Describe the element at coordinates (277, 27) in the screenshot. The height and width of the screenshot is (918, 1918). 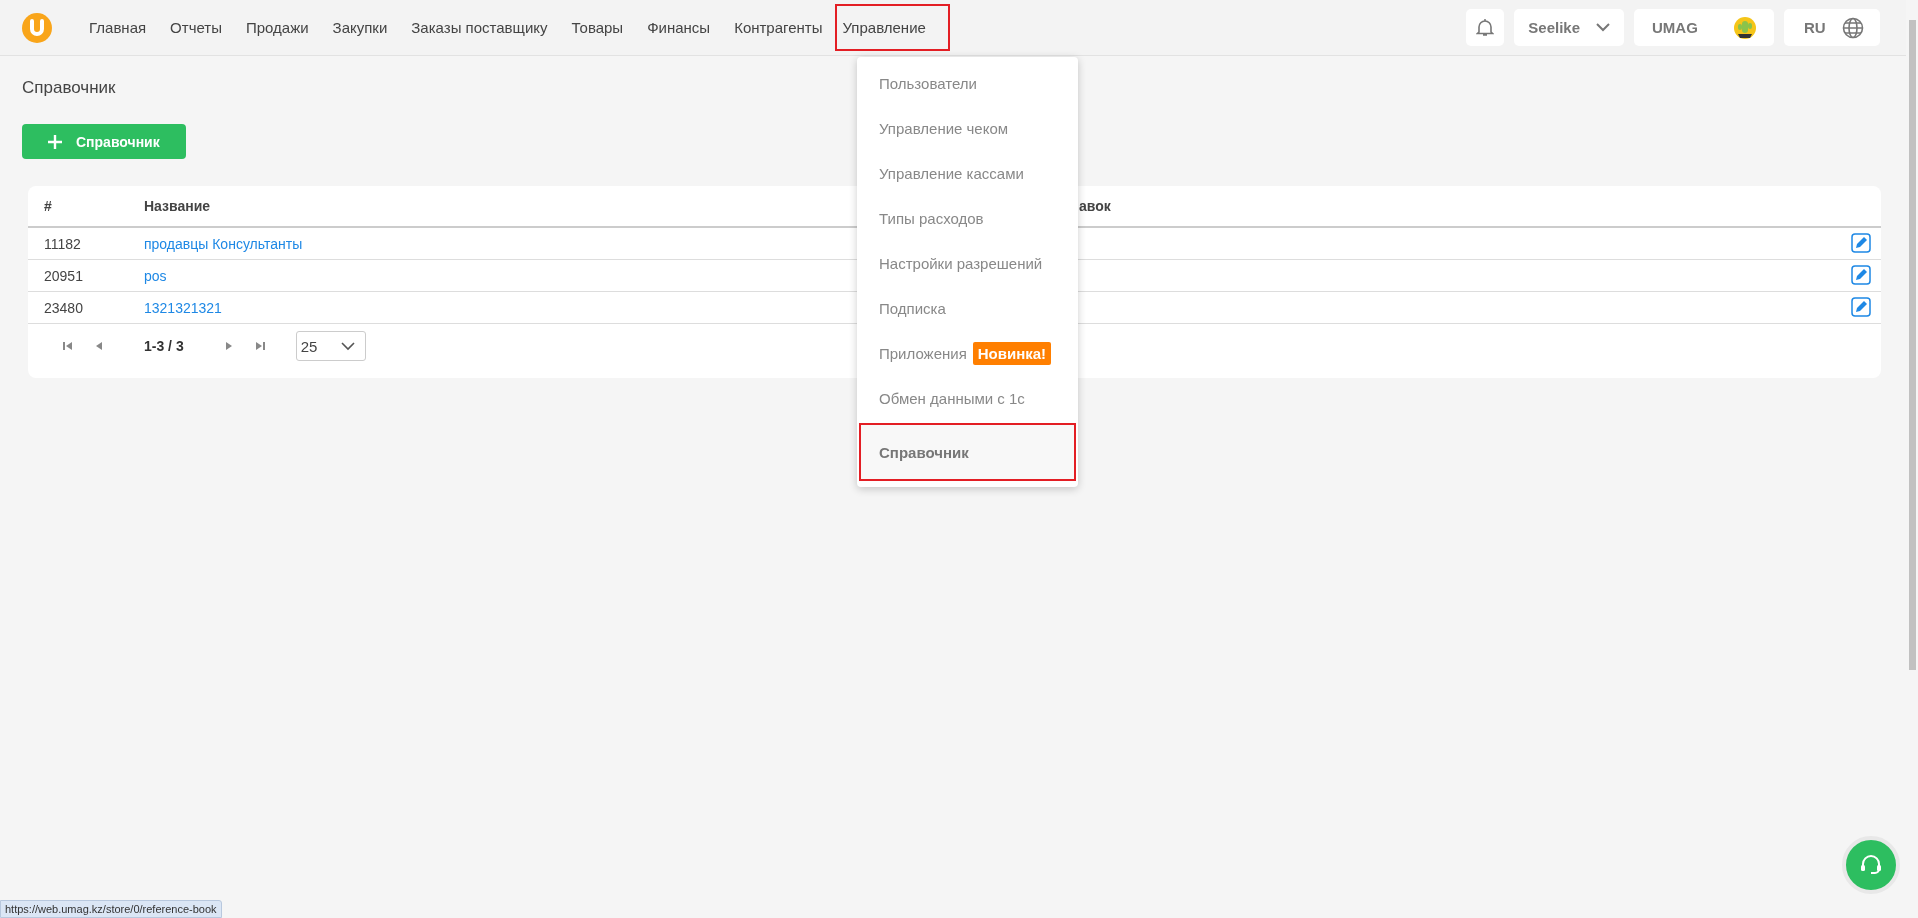
I see `nav-link: Продажи` at that location.